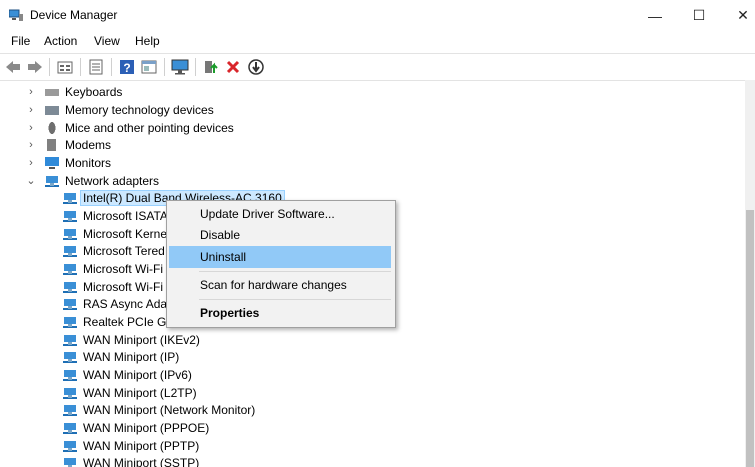 The height and width of the screenshot is (467, 755). What do you see at coordinates (233, 67) in the screenshot?
I see `uninstall-icon` at bounding box center [233, 67].